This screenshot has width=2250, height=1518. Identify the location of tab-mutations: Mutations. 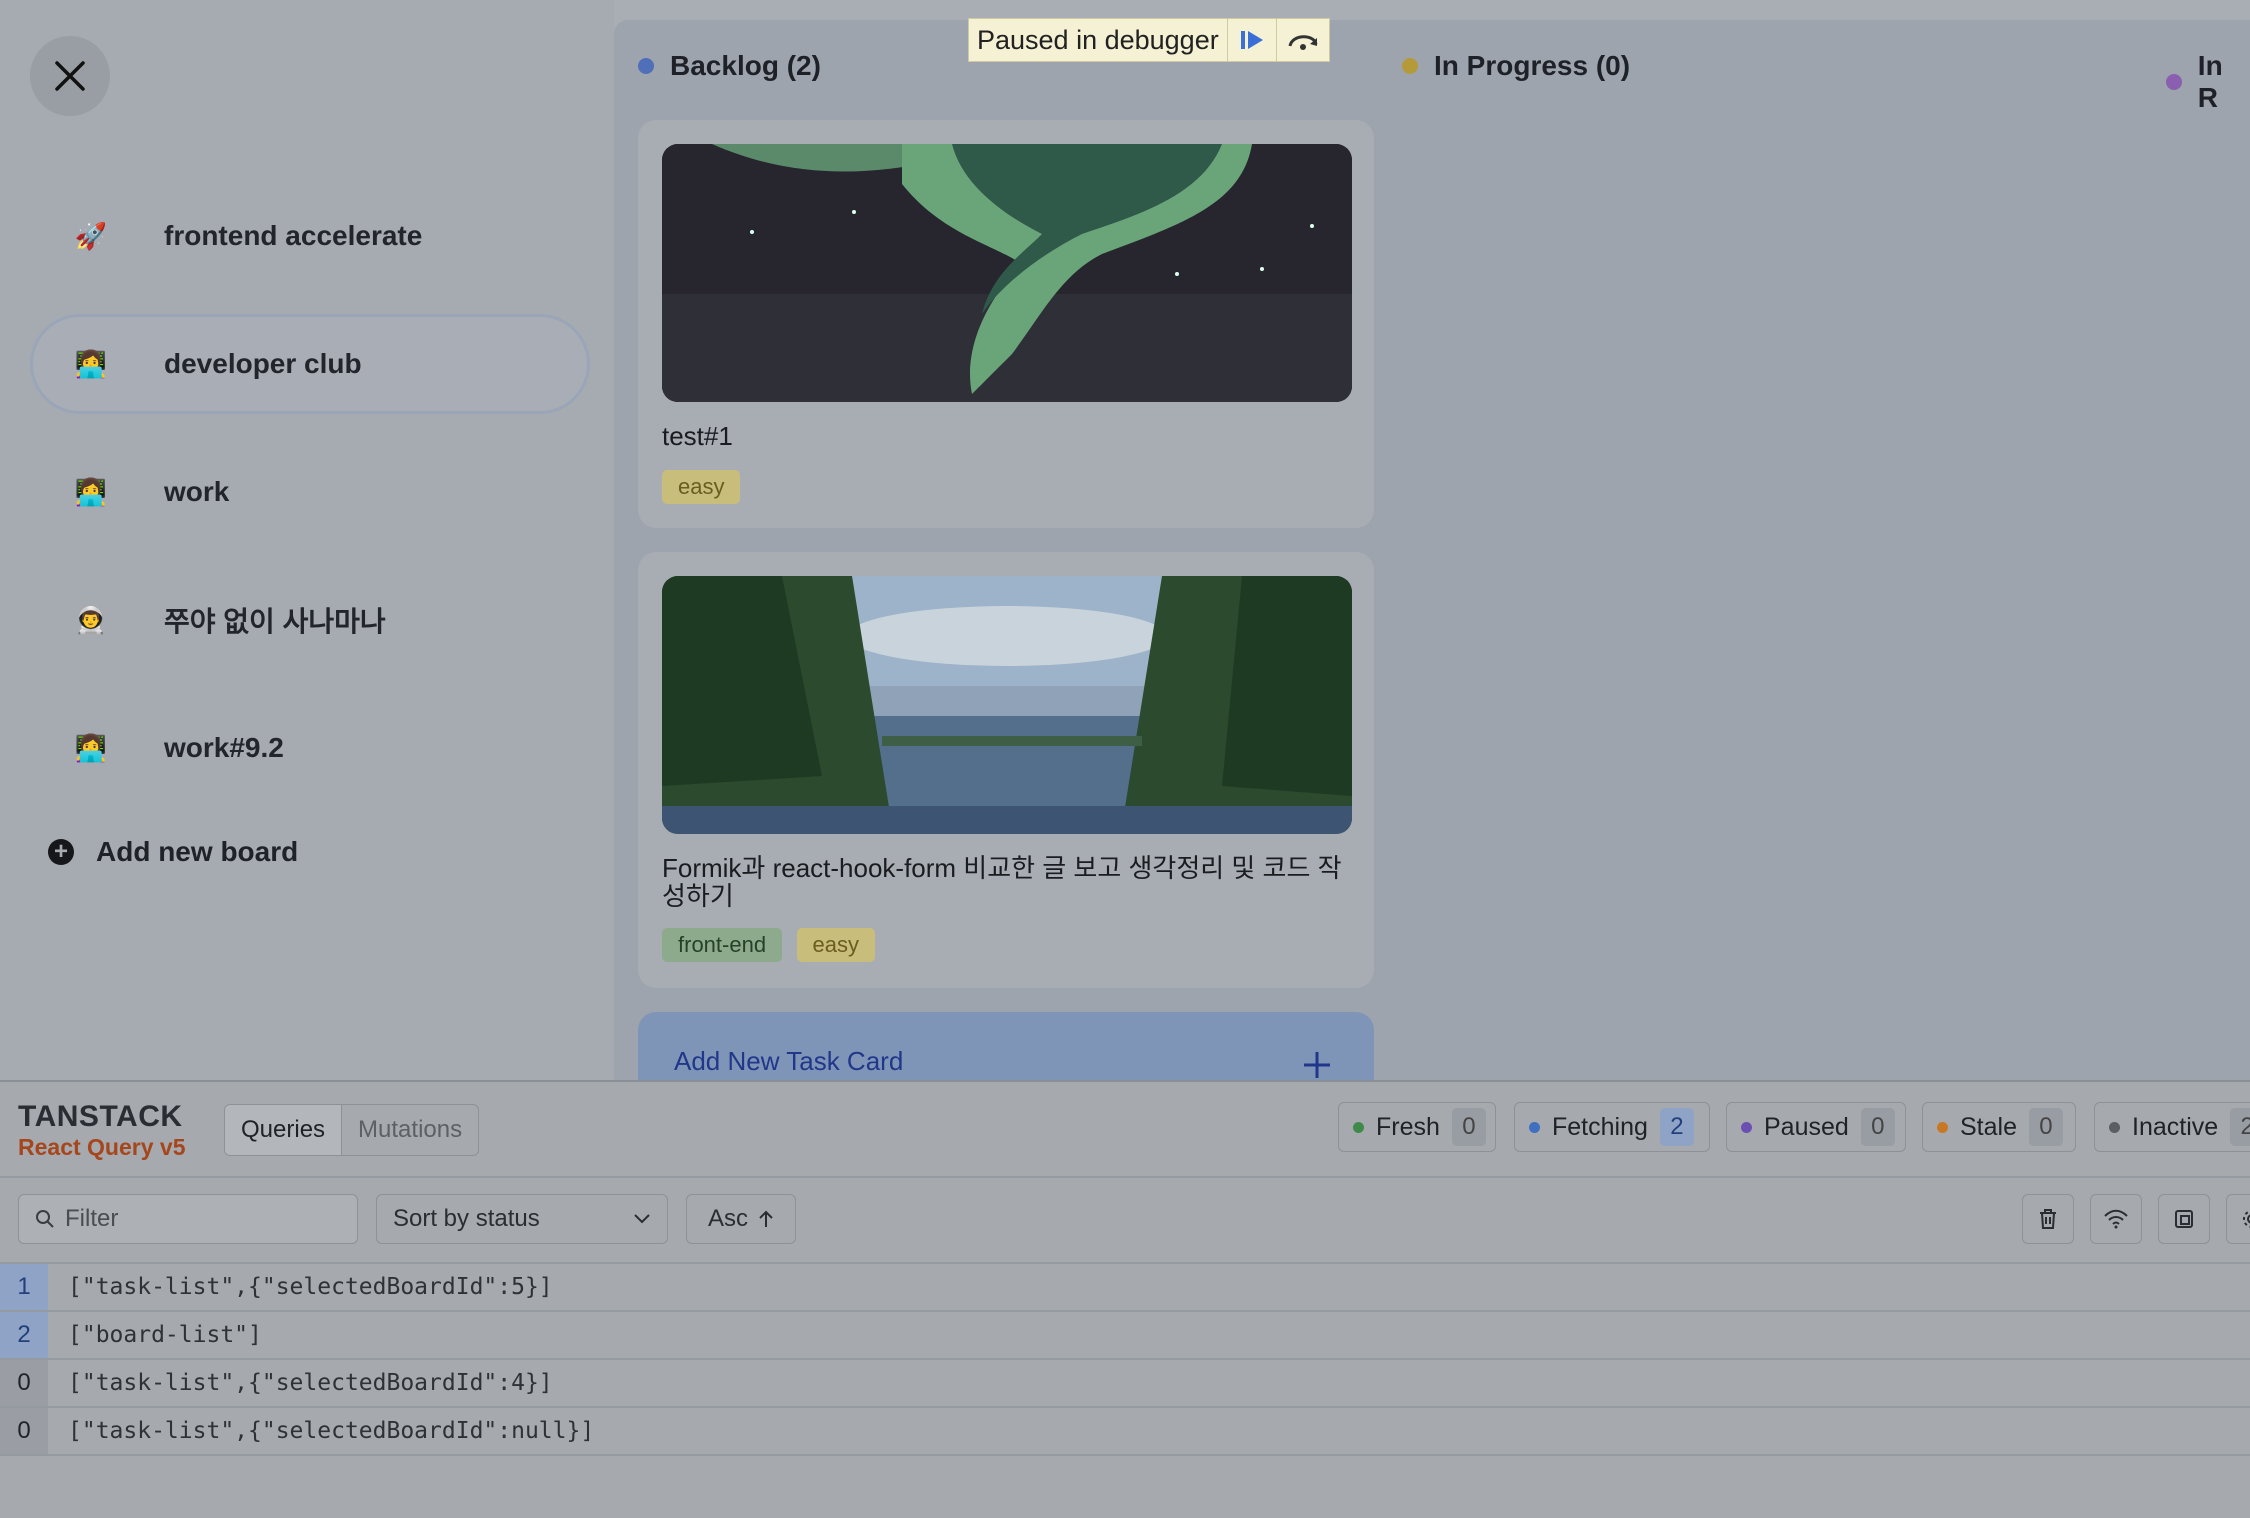
(410, 1130).